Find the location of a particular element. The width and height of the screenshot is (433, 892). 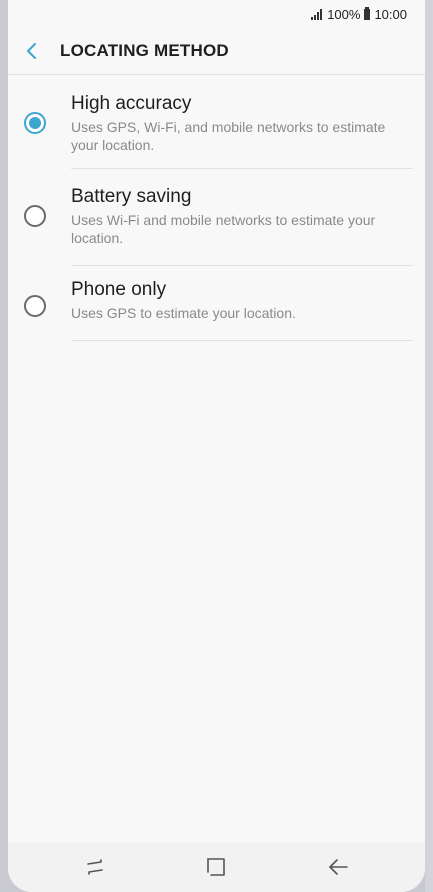

battery-icon is located at coordinates (367, 13).